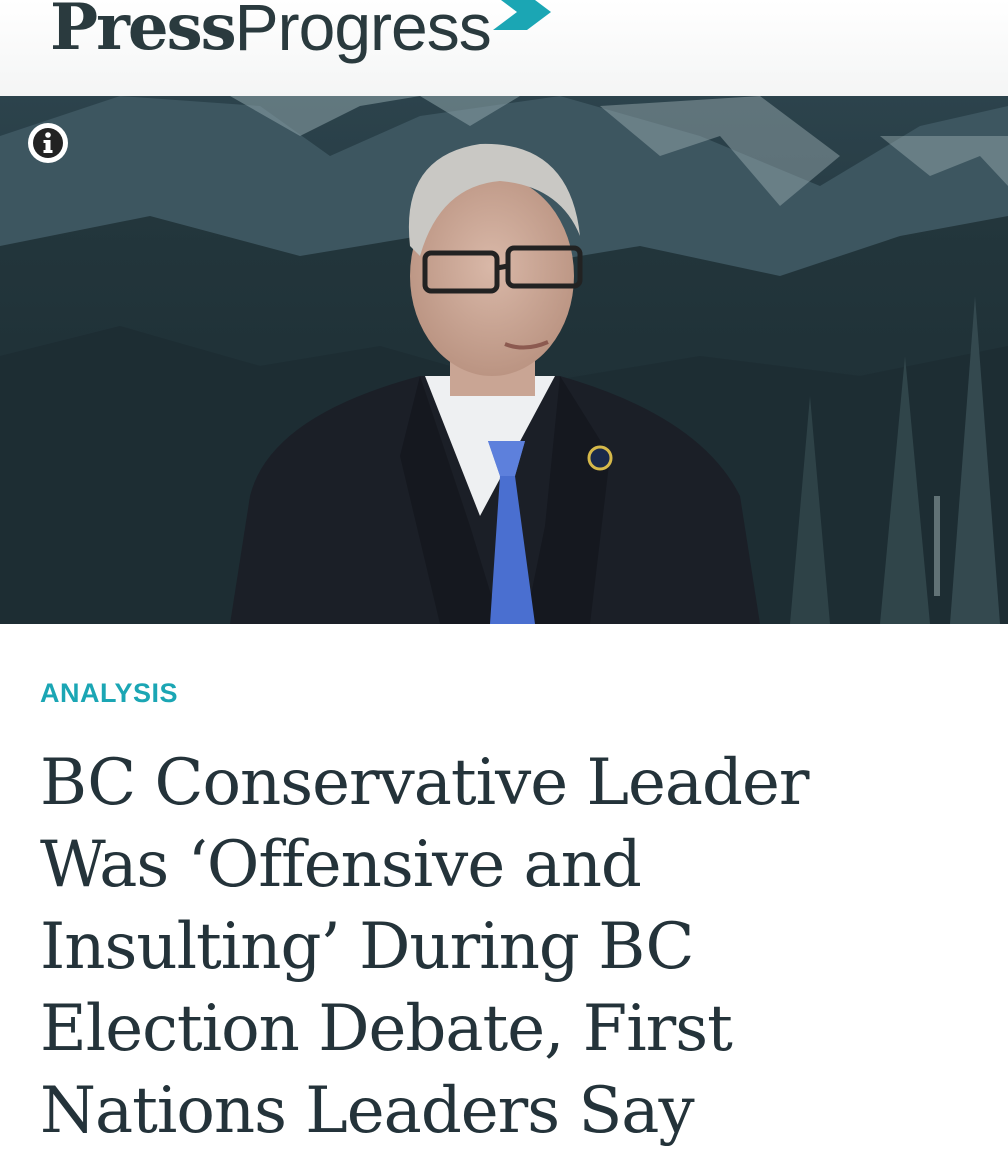 The image size is (1008, 1160). What do you see at coordinates (521, 15) in the screenshot?
I see `chevron-right-icon` at bounding box center [521, 15].